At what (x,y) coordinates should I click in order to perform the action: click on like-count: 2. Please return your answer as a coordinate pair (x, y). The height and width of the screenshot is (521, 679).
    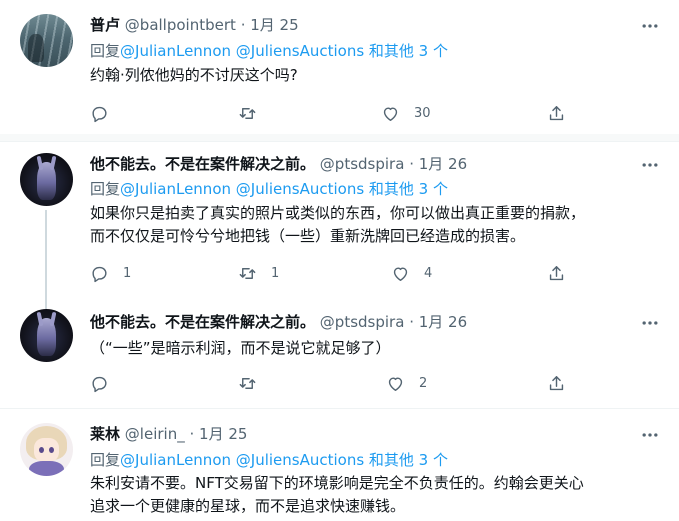
    Looking at the image, I should click on (423, 383).